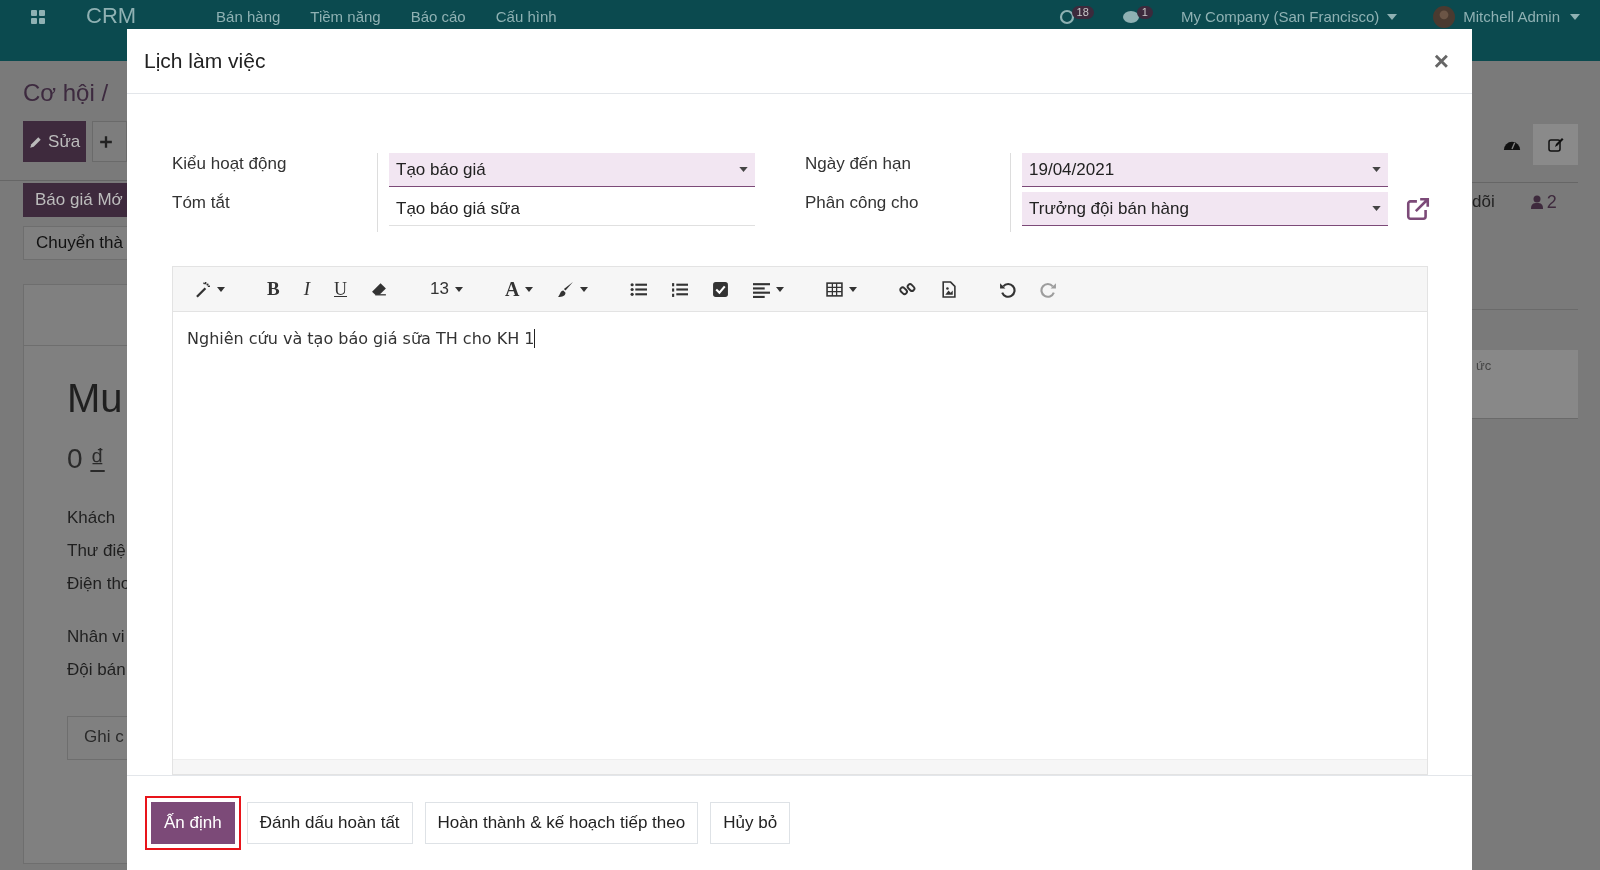 The width and height of the screenshot is (1600, 870). I want to click on external-link-icon, so click(1418, 209).